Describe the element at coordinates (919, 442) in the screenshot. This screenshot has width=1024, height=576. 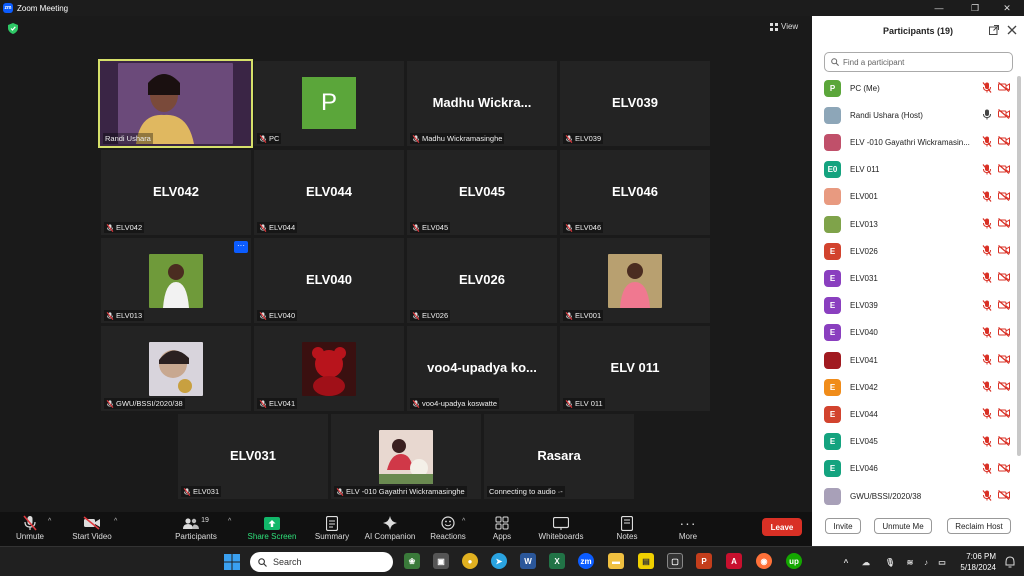
I see `participant-row: E ELV045` at that location.